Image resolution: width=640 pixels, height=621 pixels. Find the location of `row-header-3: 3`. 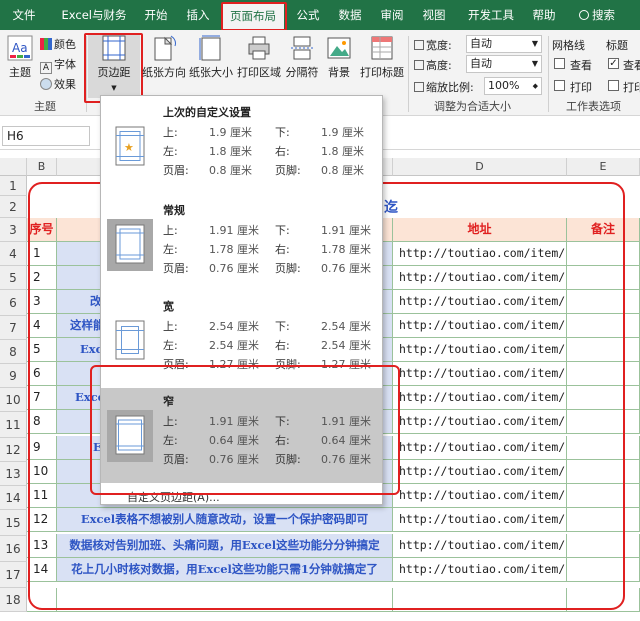

row-header-3: 3 is located at coordinates (13, 230).